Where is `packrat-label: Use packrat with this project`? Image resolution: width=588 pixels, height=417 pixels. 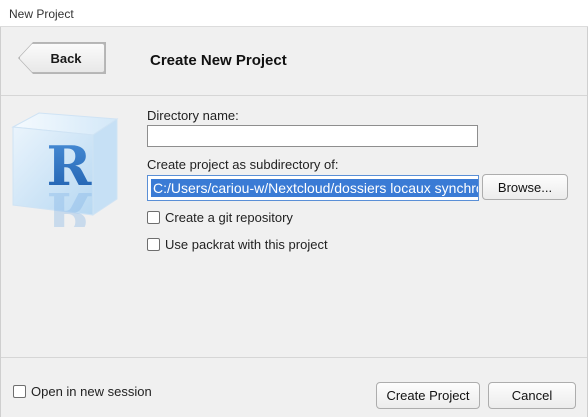
packrat-label: Use packrat with this project is located at coordinates (246, 244).